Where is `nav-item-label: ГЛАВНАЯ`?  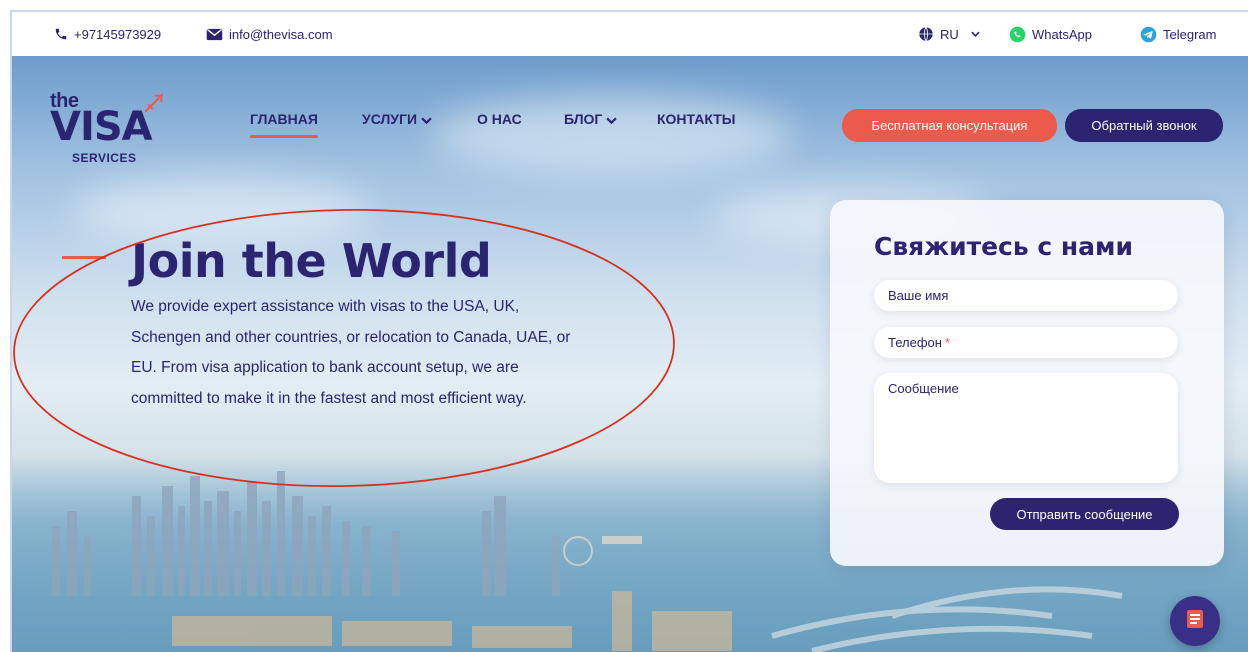
nav-item-label: ГЛАВНАЯ is located at coordinates (284, 119).